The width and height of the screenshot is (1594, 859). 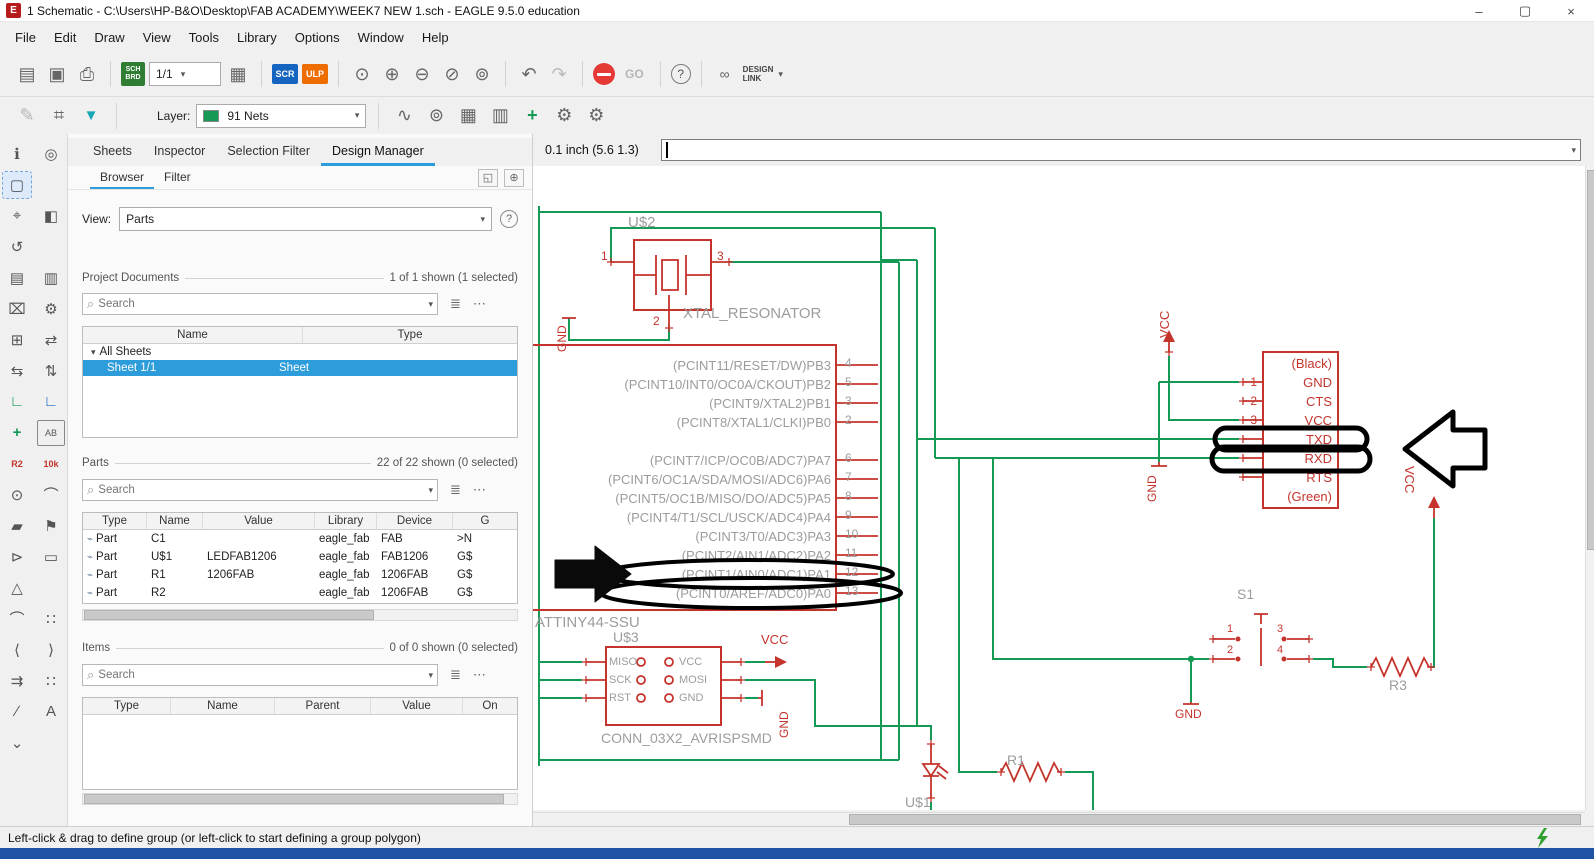 What do you see at coordinates (378, 152) in the screenshot?
I see `panel-tab: Design Manager` at bounding box center [378, 152].